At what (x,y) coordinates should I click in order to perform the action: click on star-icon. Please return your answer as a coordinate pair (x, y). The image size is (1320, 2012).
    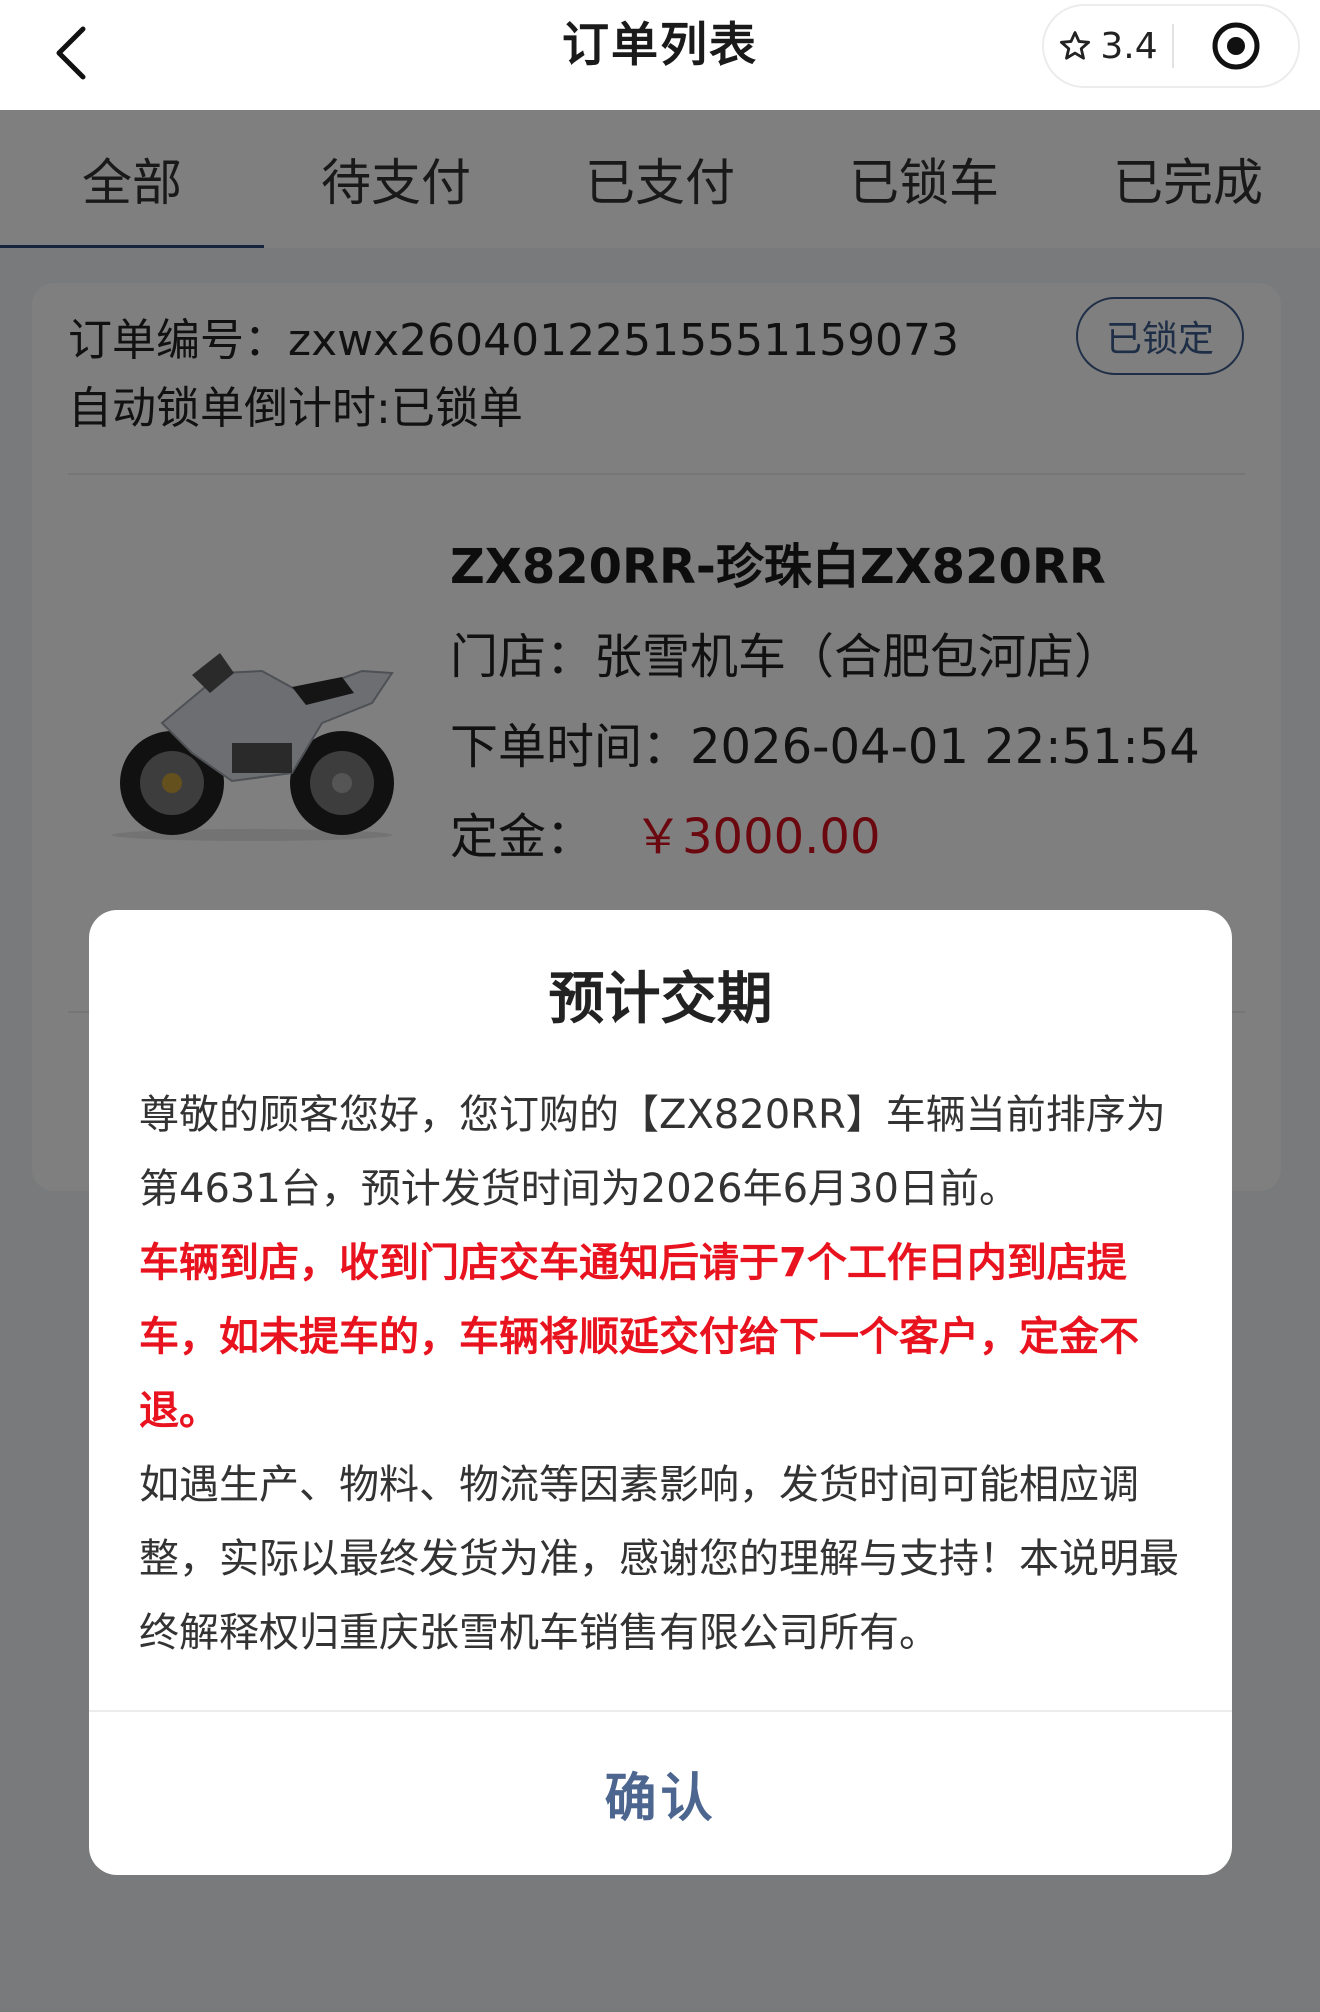
    Looking at the image, I should click on (1075, 45).